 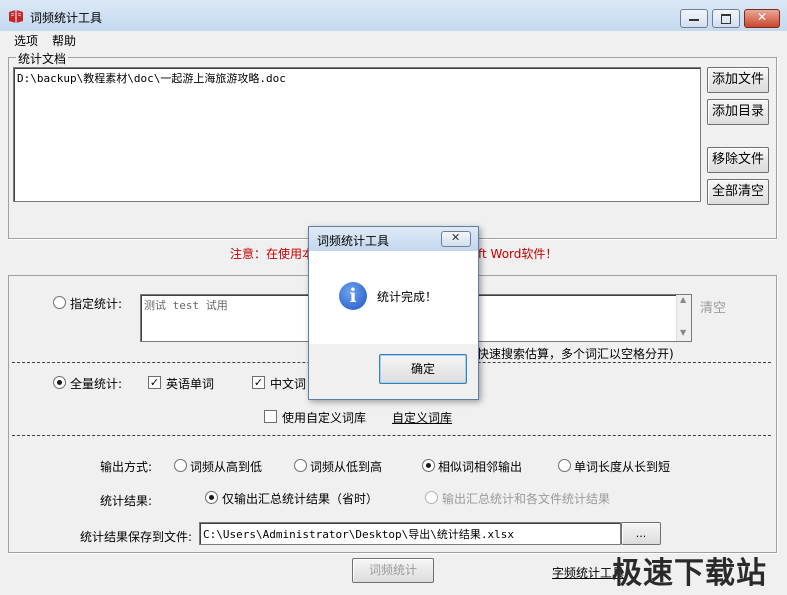 I want to click on custom-dictionary-link: 自定义词库, so click(x=422, y=417).